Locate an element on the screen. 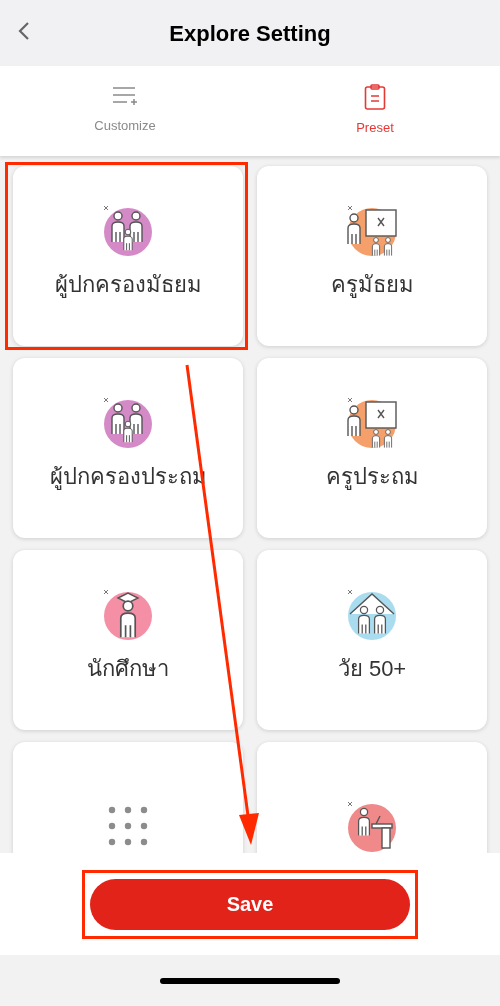 The width and height of the screenshot is (500, 1006). preset-card: ครูประถม is located at coordinates (372, 448).